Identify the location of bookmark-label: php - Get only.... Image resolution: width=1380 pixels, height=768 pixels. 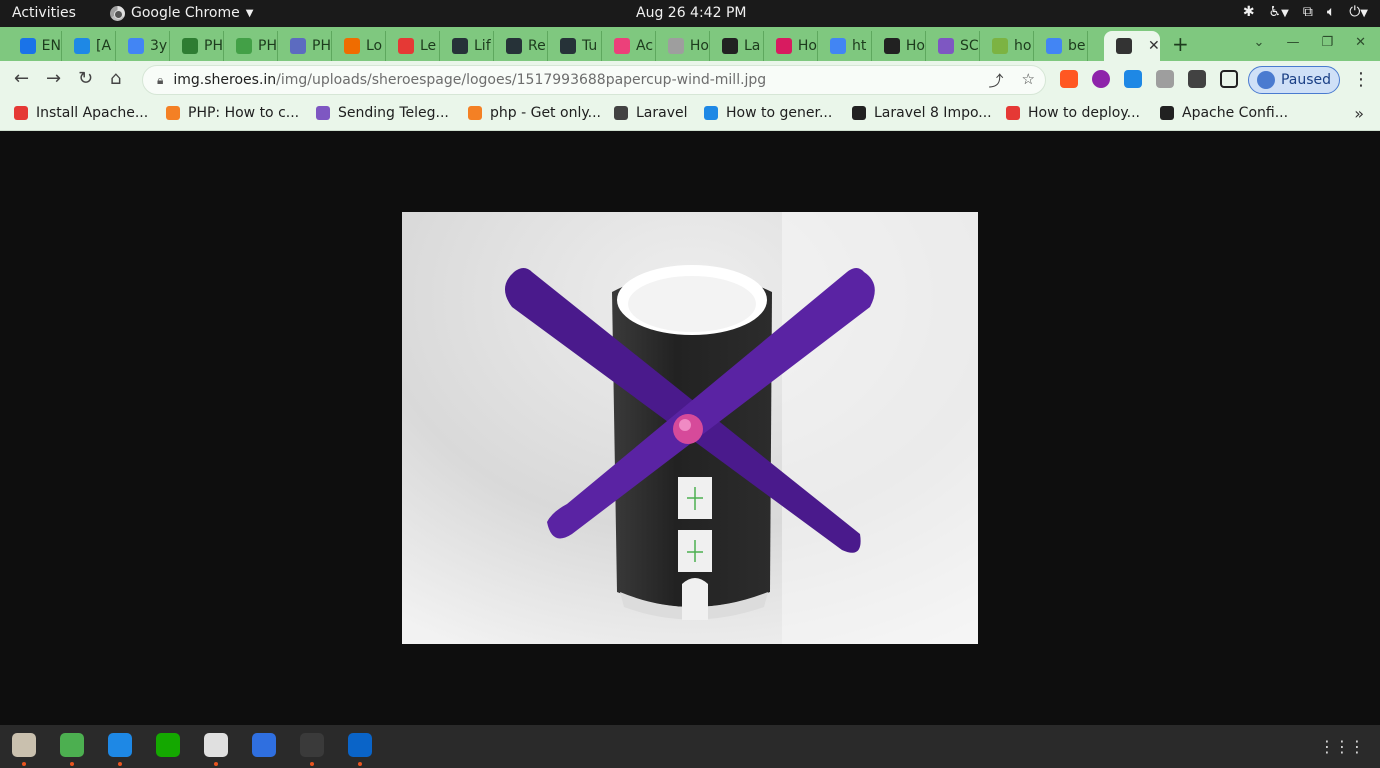
(545, 113).